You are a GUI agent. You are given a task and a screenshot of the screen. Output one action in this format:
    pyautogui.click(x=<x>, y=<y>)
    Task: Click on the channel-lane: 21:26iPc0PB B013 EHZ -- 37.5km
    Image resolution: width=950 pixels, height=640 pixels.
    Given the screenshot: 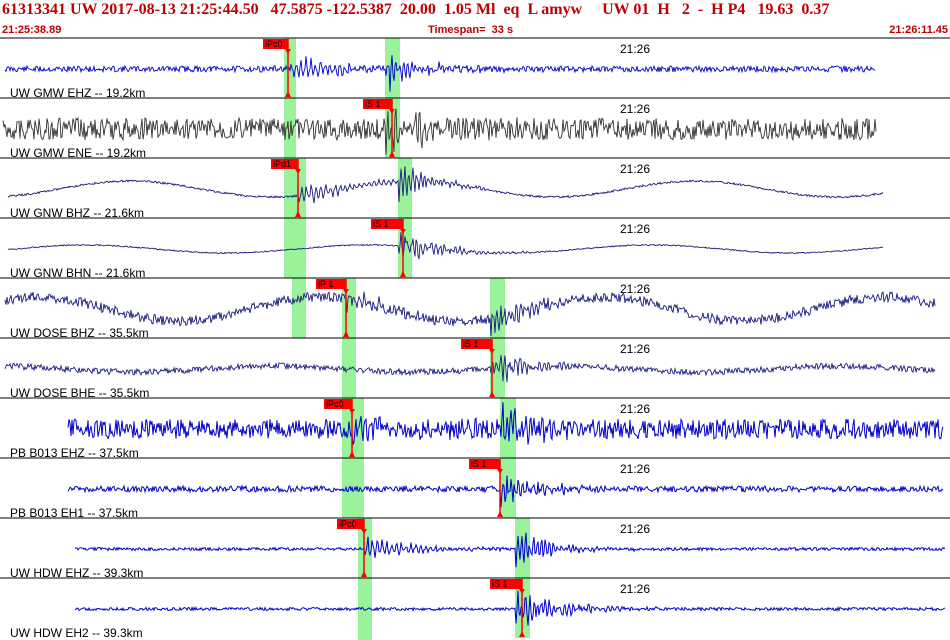 What is the action you would take?
    pyautogui.click(x=475, y=428)
    